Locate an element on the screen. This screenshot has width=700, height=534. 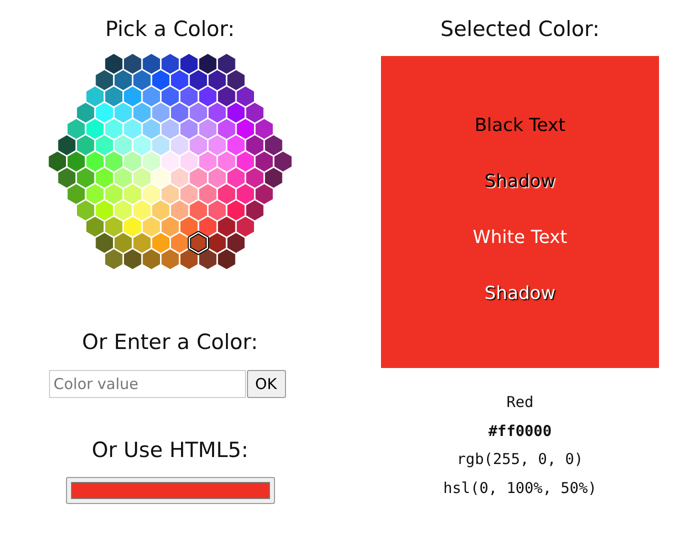
selected-color-hex is located at coordinates (198, 243).